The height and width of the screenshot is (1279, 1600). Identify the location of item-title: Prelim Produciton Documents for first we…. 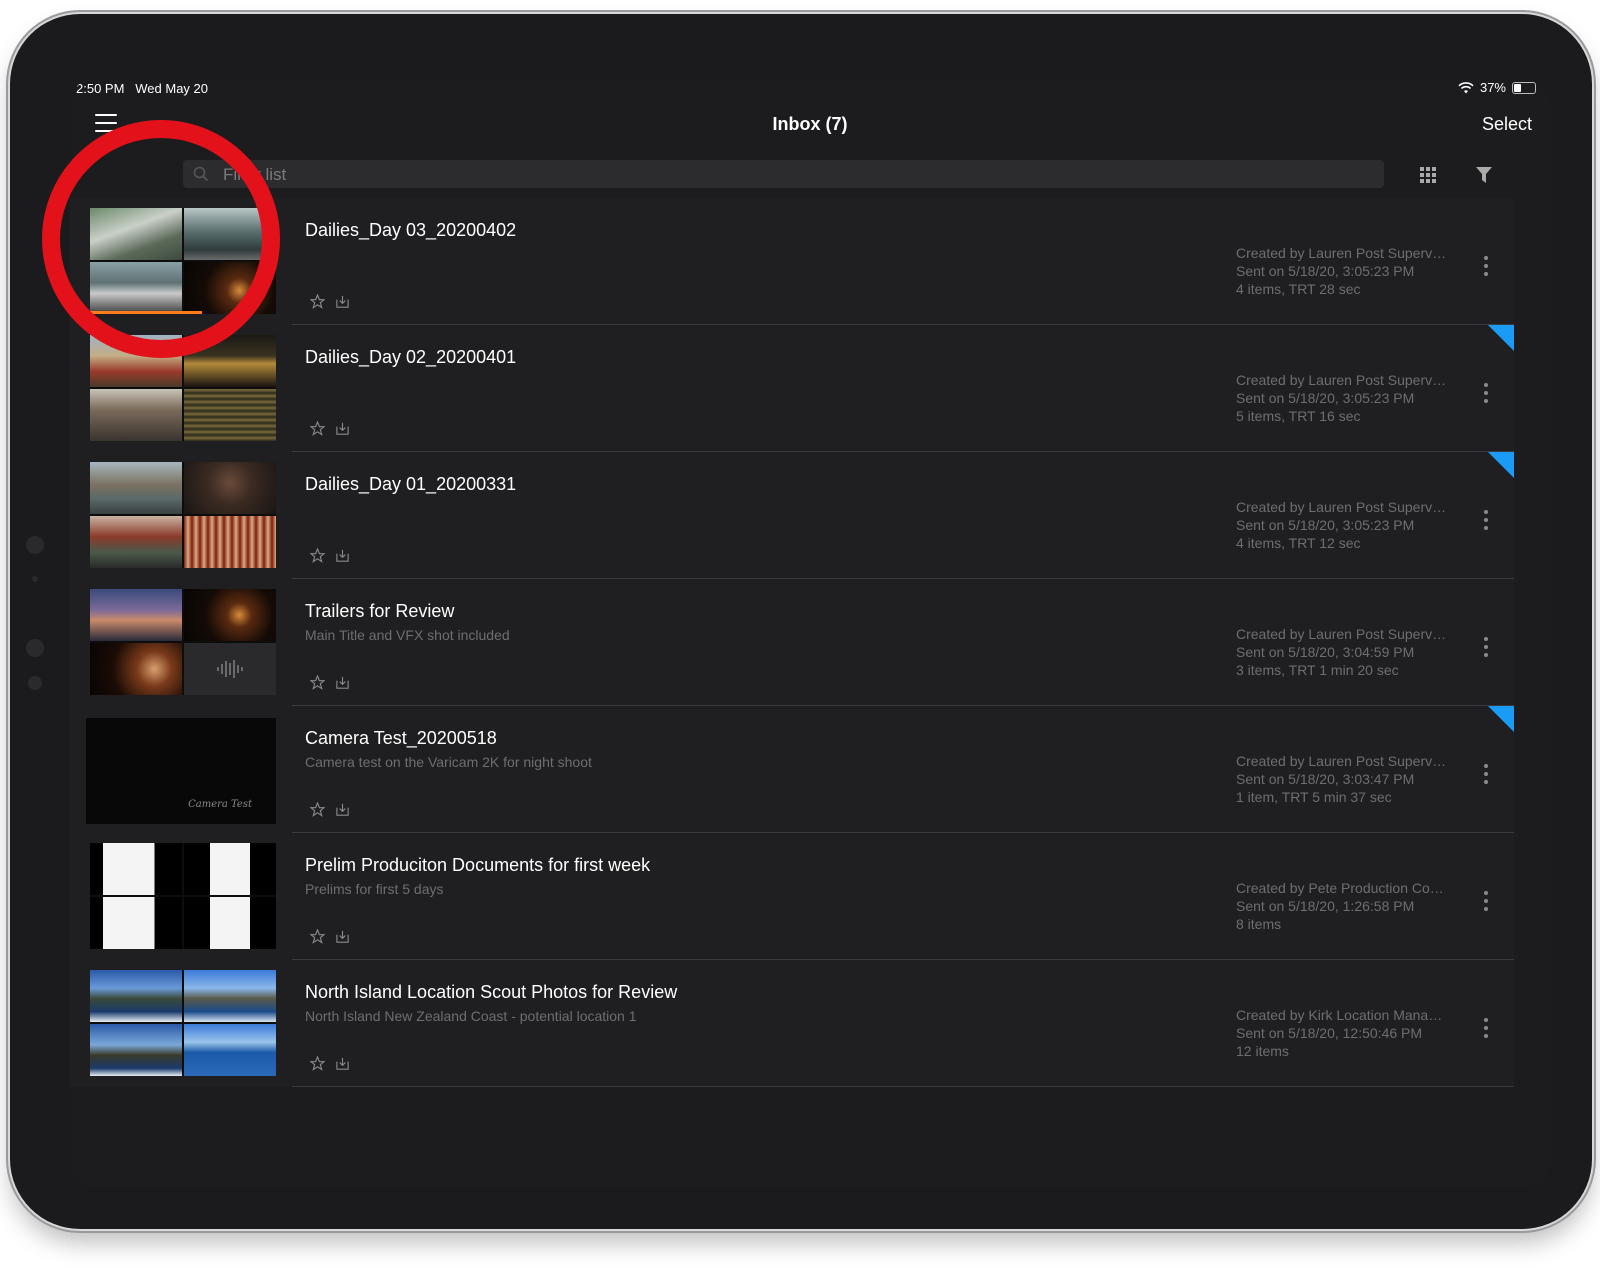
(478, 865).